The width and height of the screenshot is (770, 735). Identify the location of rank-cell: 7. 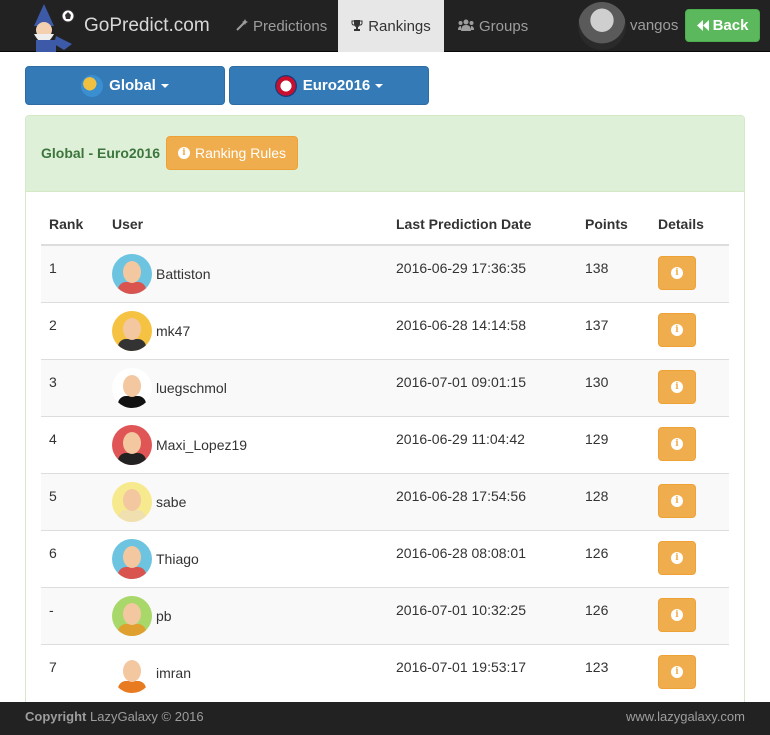
(72, 672).